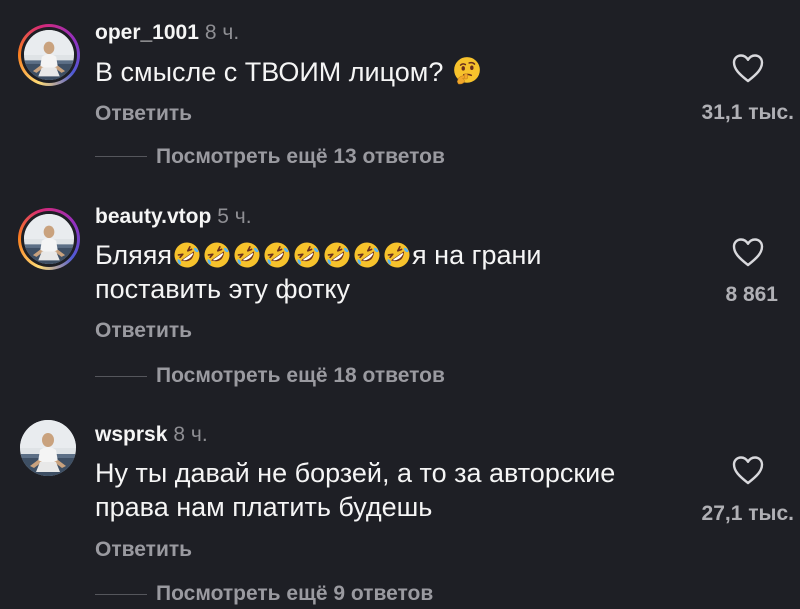 This screenshot has width=800, height=609. Describe the element at coordinates (747, 112) in the screenshot. I see `like-count: 31,1 тыс.` at that location.